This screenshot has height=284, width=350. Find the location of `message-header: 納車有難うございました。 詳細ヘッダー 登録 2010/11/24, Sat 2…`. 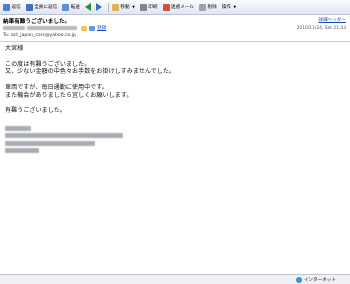

message-header: 納車有難うございました。 詳細ヘッダー 登録 2010/11/24, Sat 2… is located at coordinates (175, 28).